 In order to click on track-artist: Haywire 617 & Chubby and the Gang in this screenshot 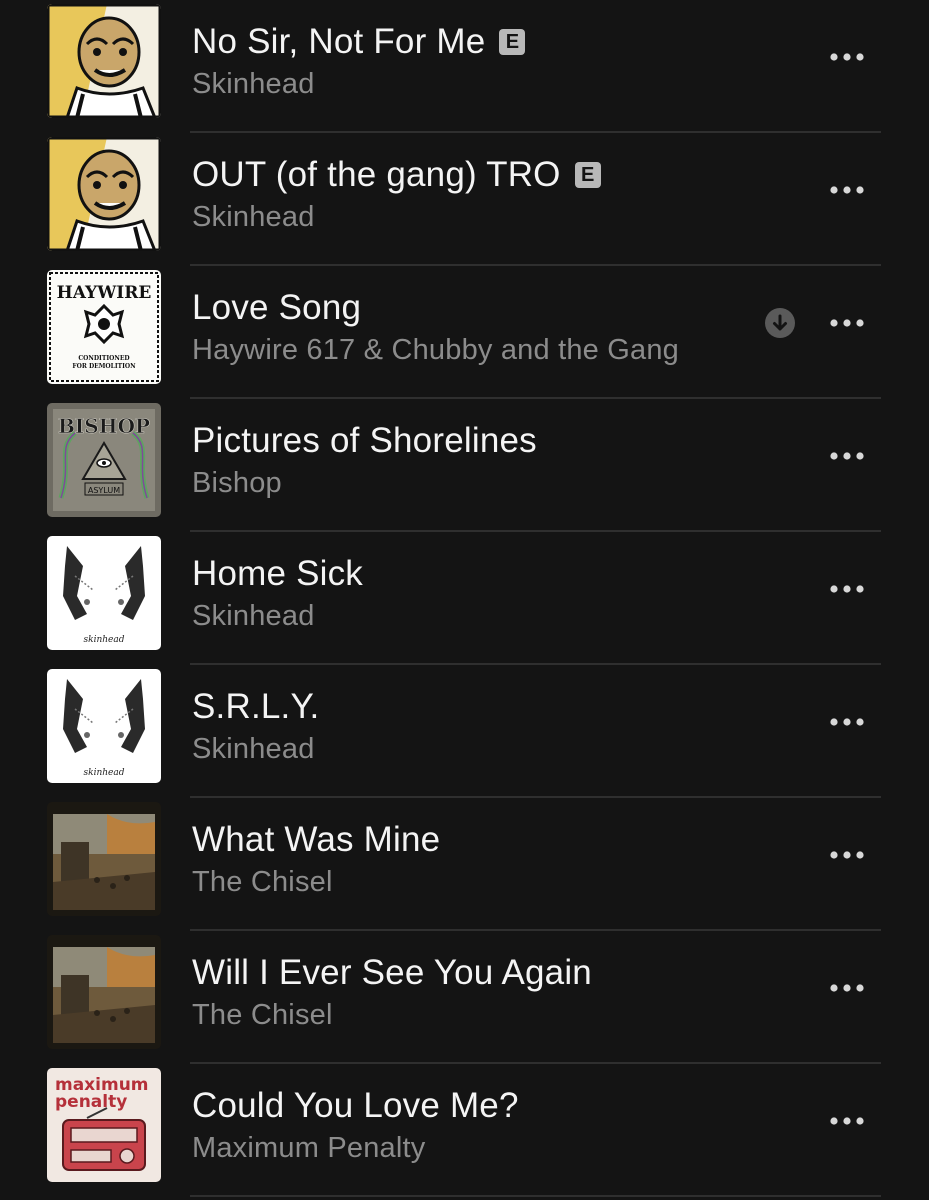, I will do `click(436, 350)`.